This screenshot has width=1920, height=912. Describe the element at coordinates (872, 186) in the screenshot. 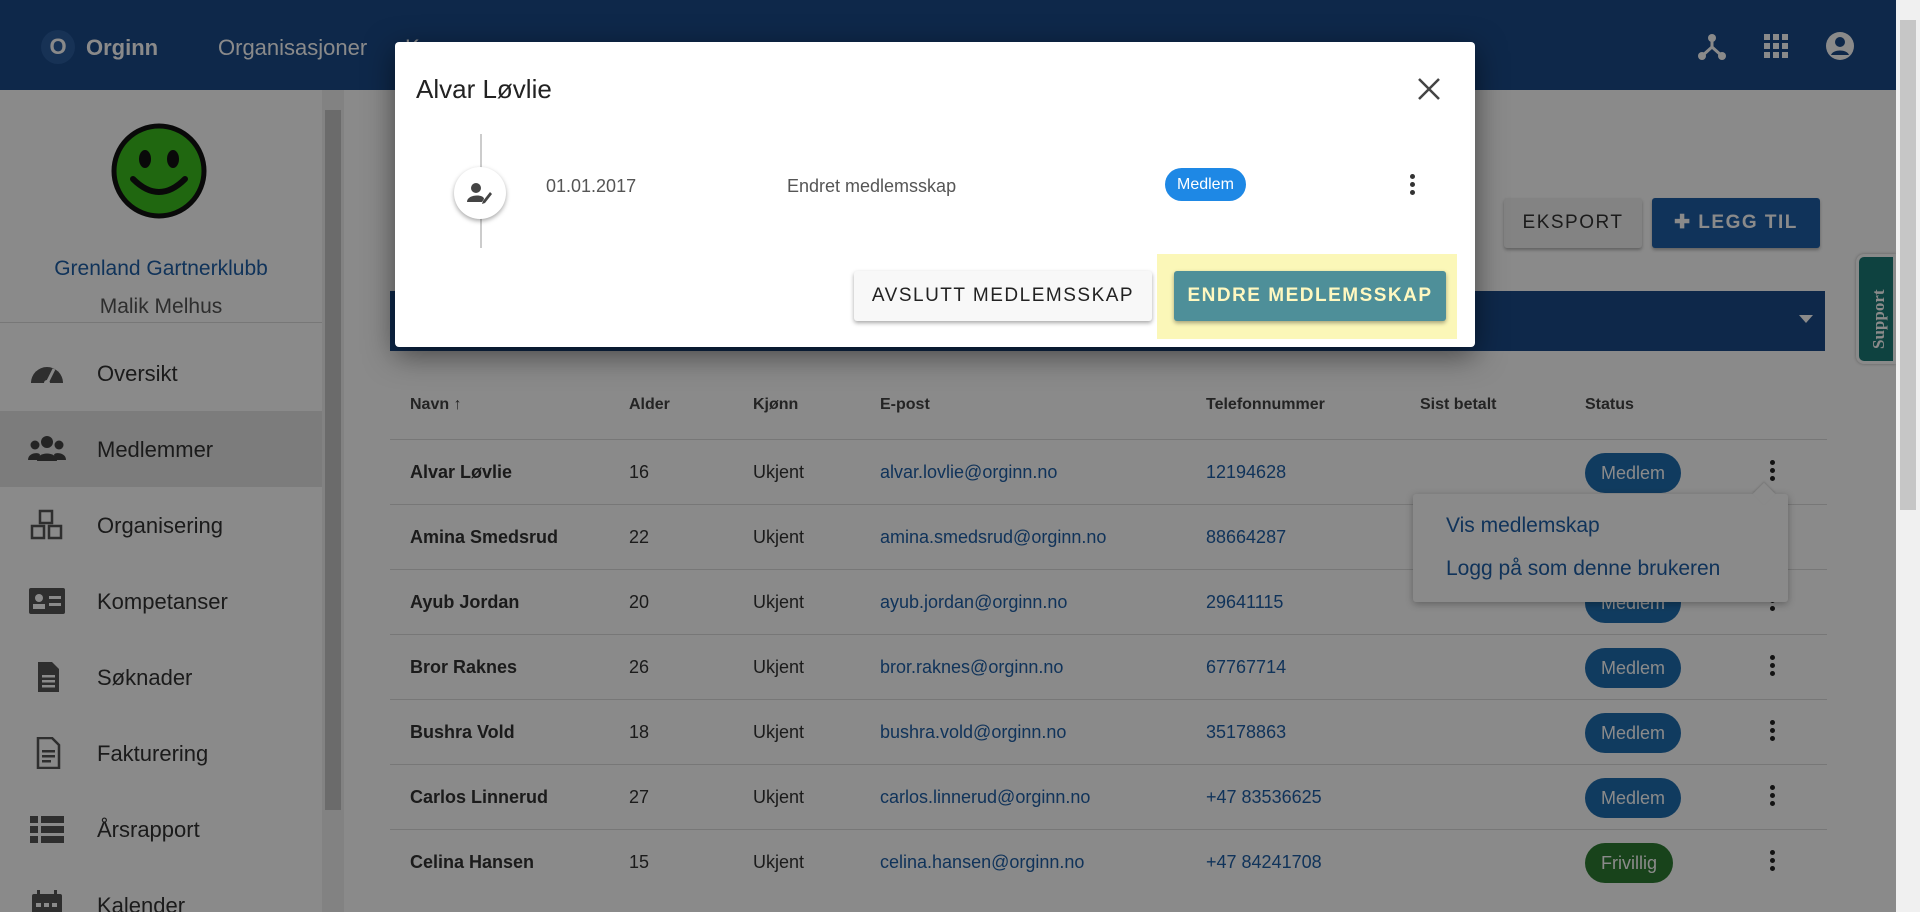

I see `timeline-description: Endret medlemsskap` at that location.